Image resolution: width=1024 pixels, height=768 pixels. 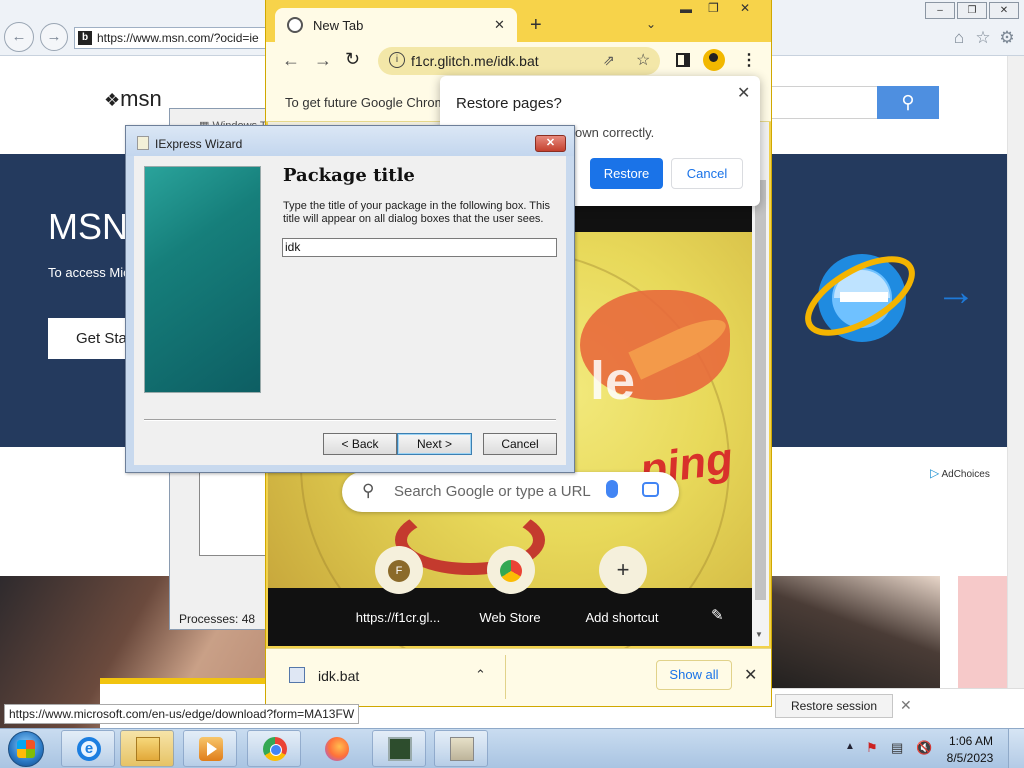 What do you see at coordinates (536, 25) in the screenshot?
I see `new-tab-plus-icon: +` at bounding box center [536, 25].